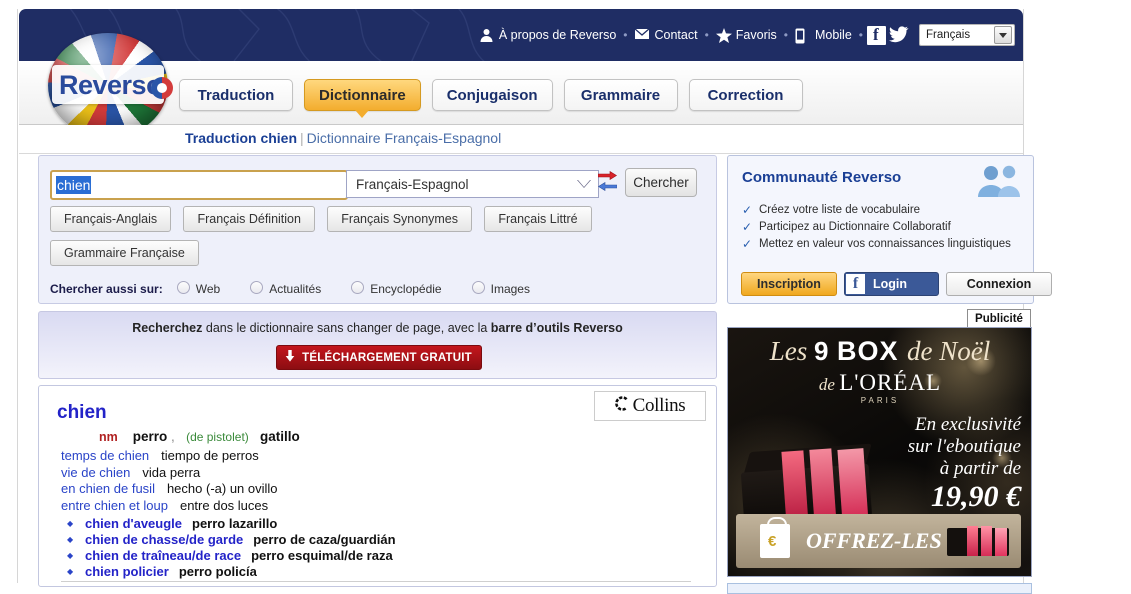  Describe the element at coordinates (979, 539) in the screenshot. I see `ad-mini-product-image` at that location.